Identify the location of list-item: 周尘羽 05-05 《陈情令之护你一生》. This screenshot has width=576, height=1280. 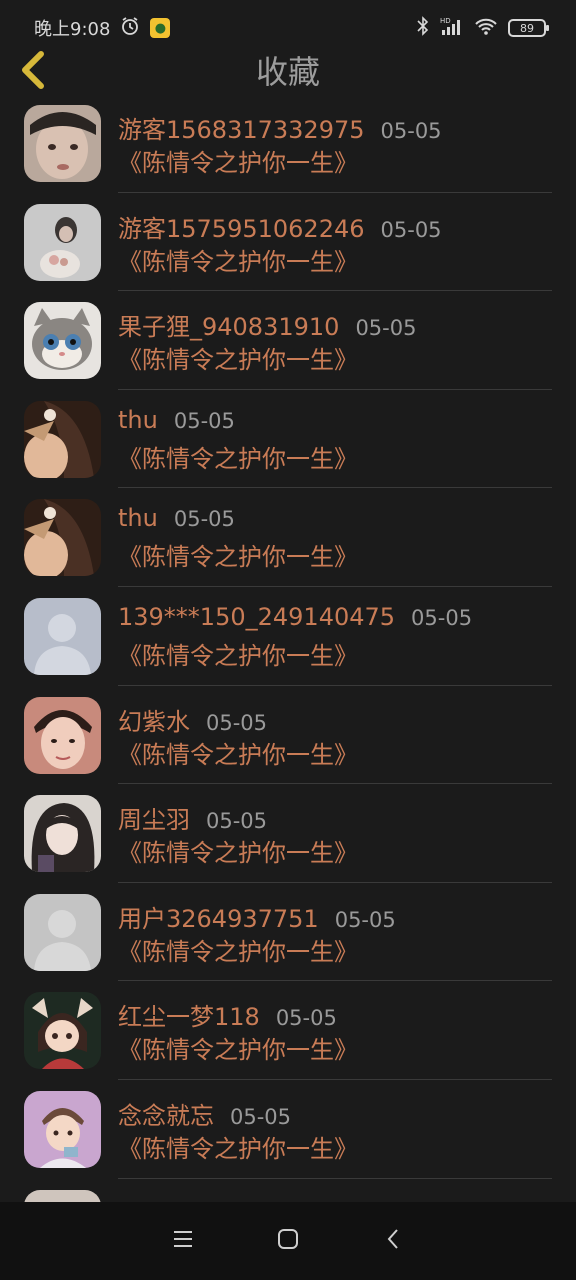
(288, 835).